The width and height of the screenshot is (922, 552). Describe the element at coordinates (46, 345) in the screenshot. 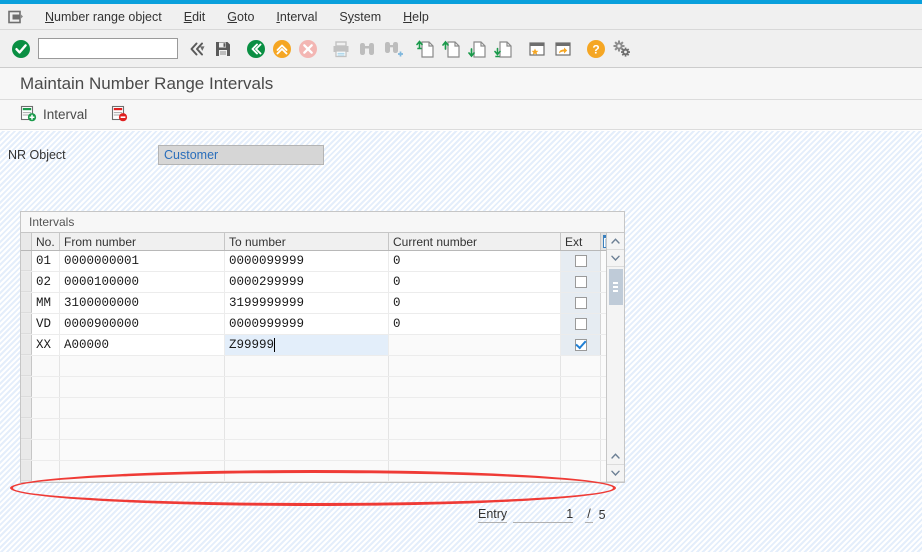

I see `cell-no: XX` at that location.